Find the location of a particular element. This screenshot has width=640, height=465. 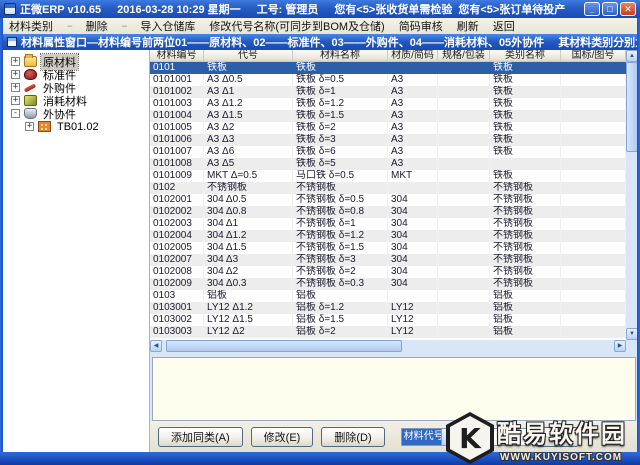

toolbar-item-modify-code-name: 修改代号名称(可同步到BOM及仓储) is located at coordinates (296, 26).